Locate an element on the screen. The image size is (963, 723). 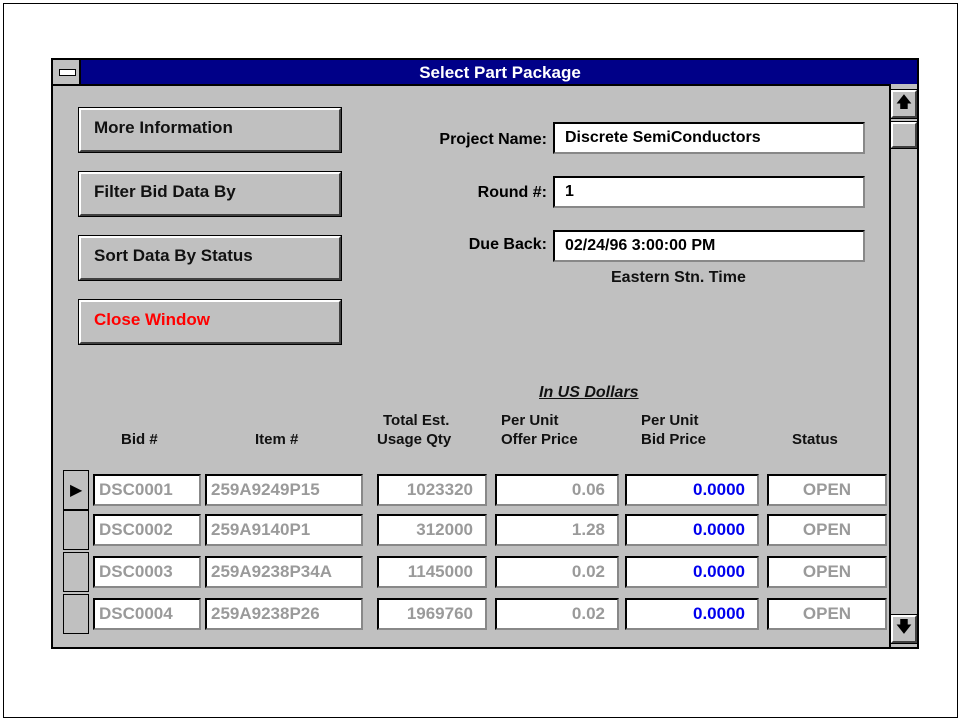
due-back-field: 02/24/96 3:00:00 PM is located at coordinates (709, 246).